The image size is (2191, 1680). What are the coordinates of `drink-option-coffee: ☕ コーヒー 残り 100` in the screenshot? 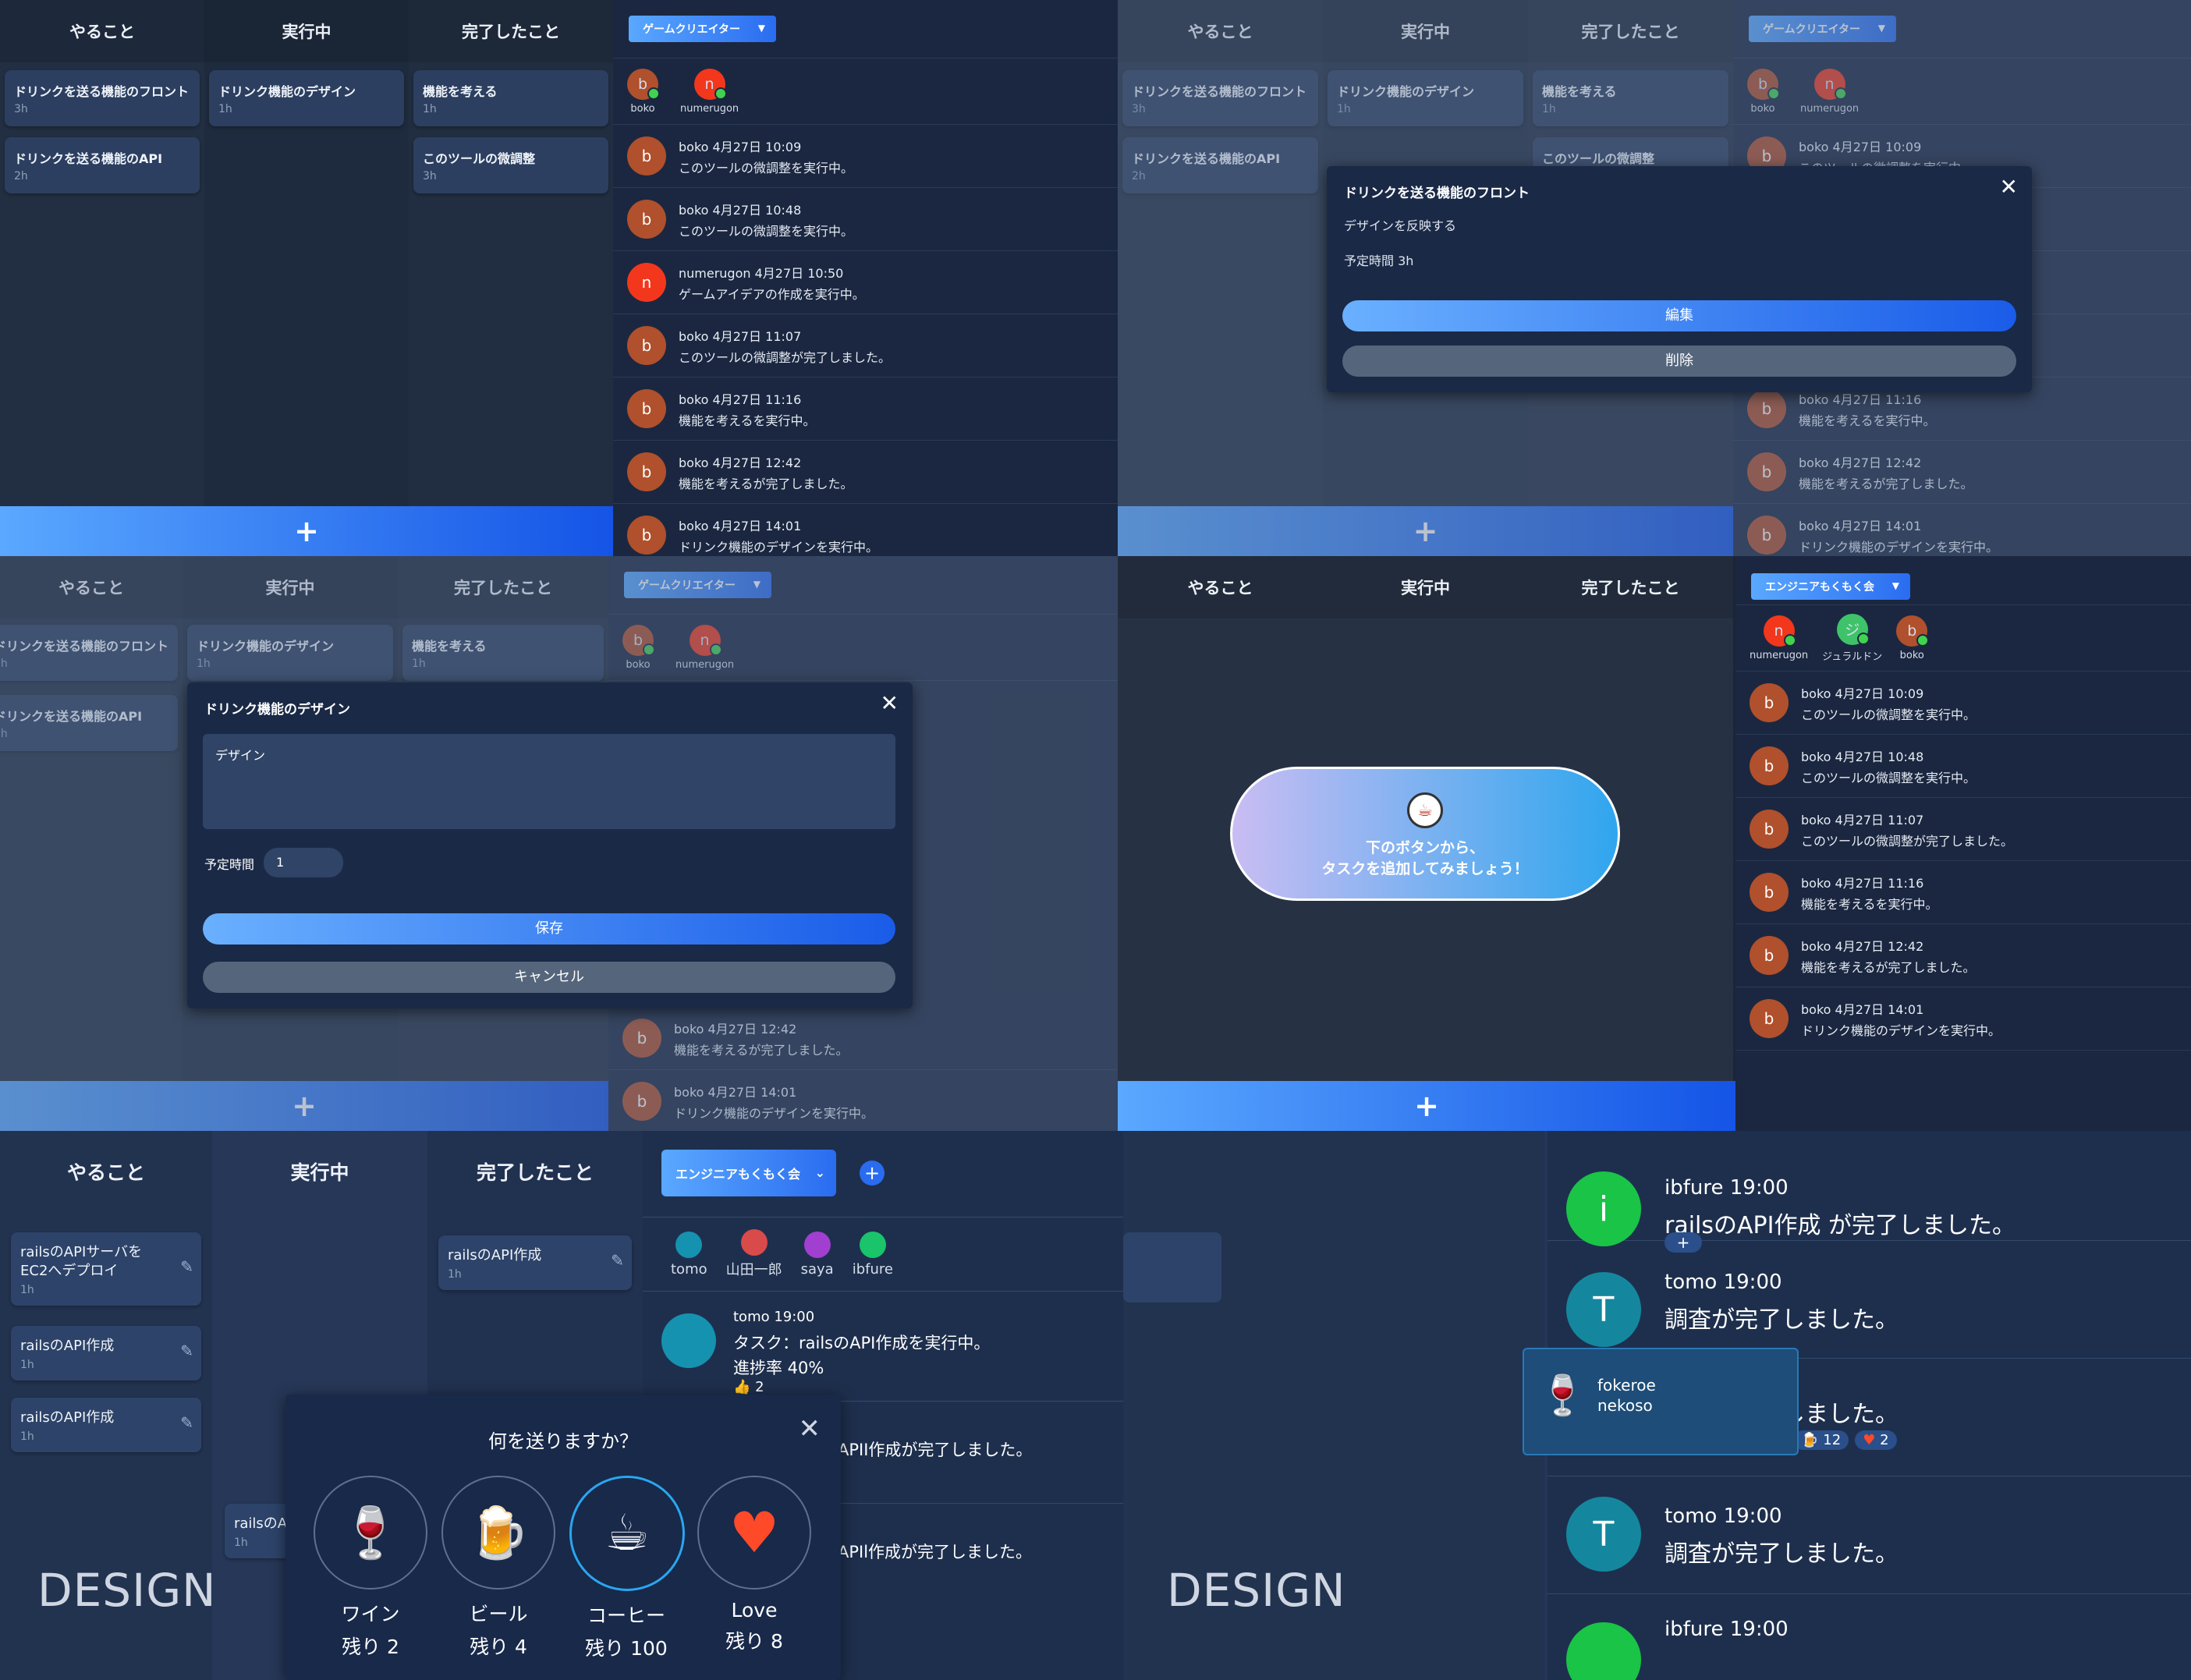 It's located at (627, 1568).